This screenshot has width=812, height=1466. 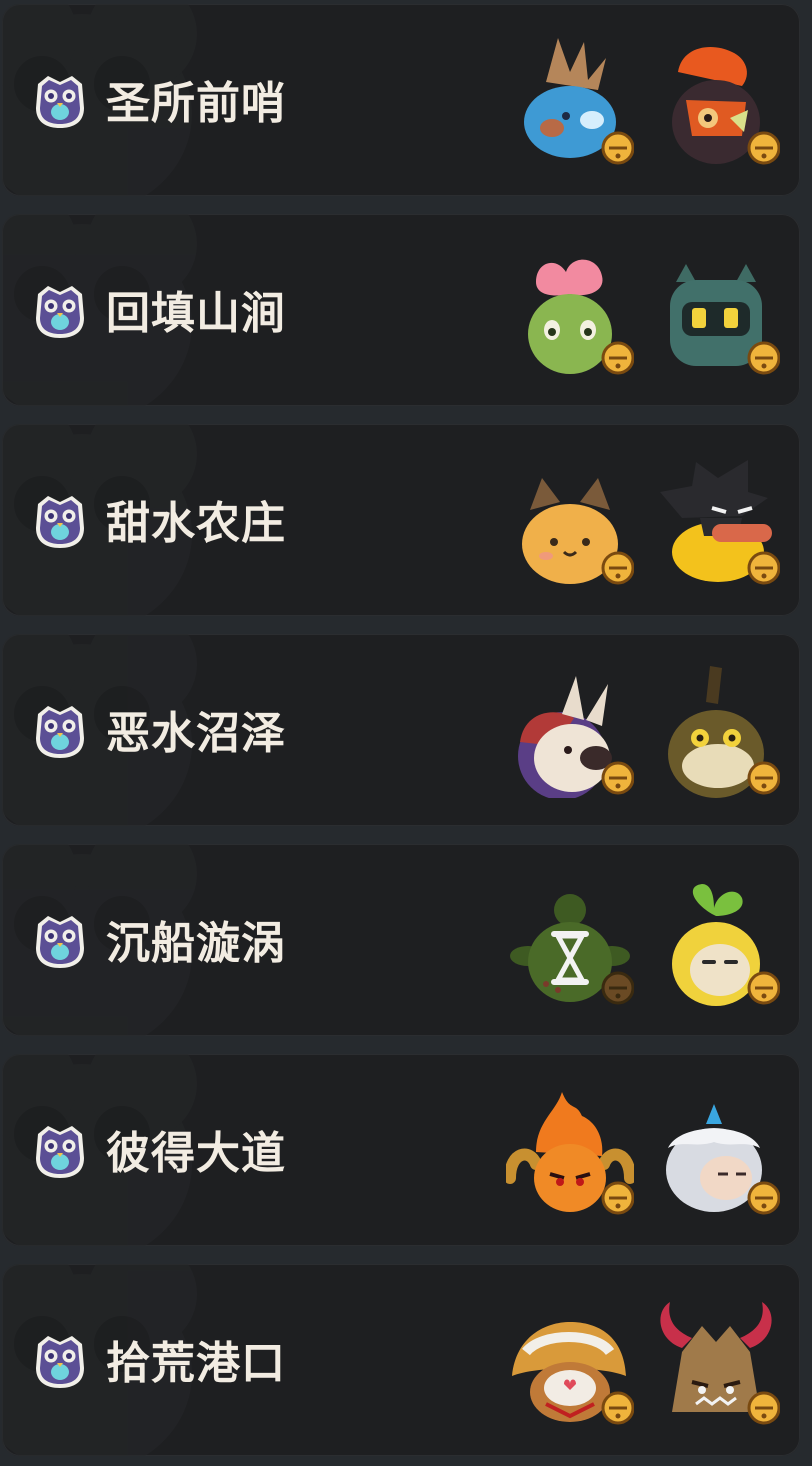 I want to click on region-row: 彼得大道, so click(x=401, y=1150).